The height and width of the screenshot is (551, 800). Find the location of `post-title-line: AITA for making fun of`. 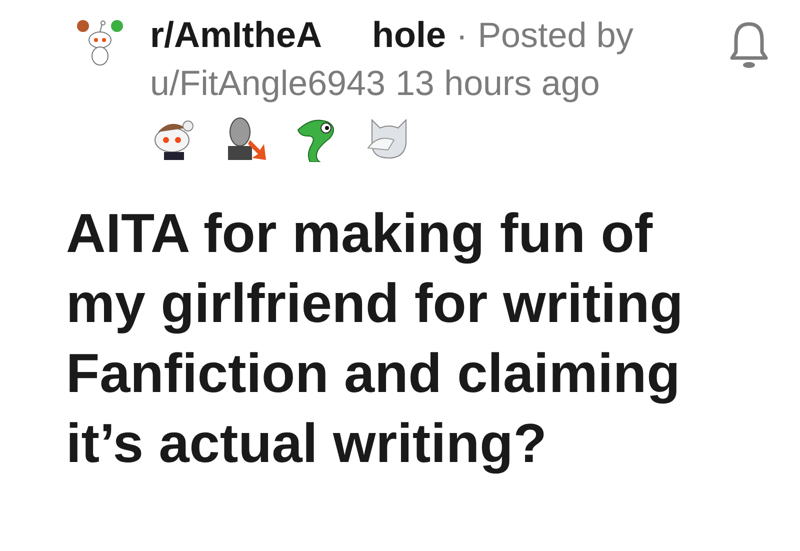

post-title-line: AITA for making fun of is located at coordinates (360, 233).